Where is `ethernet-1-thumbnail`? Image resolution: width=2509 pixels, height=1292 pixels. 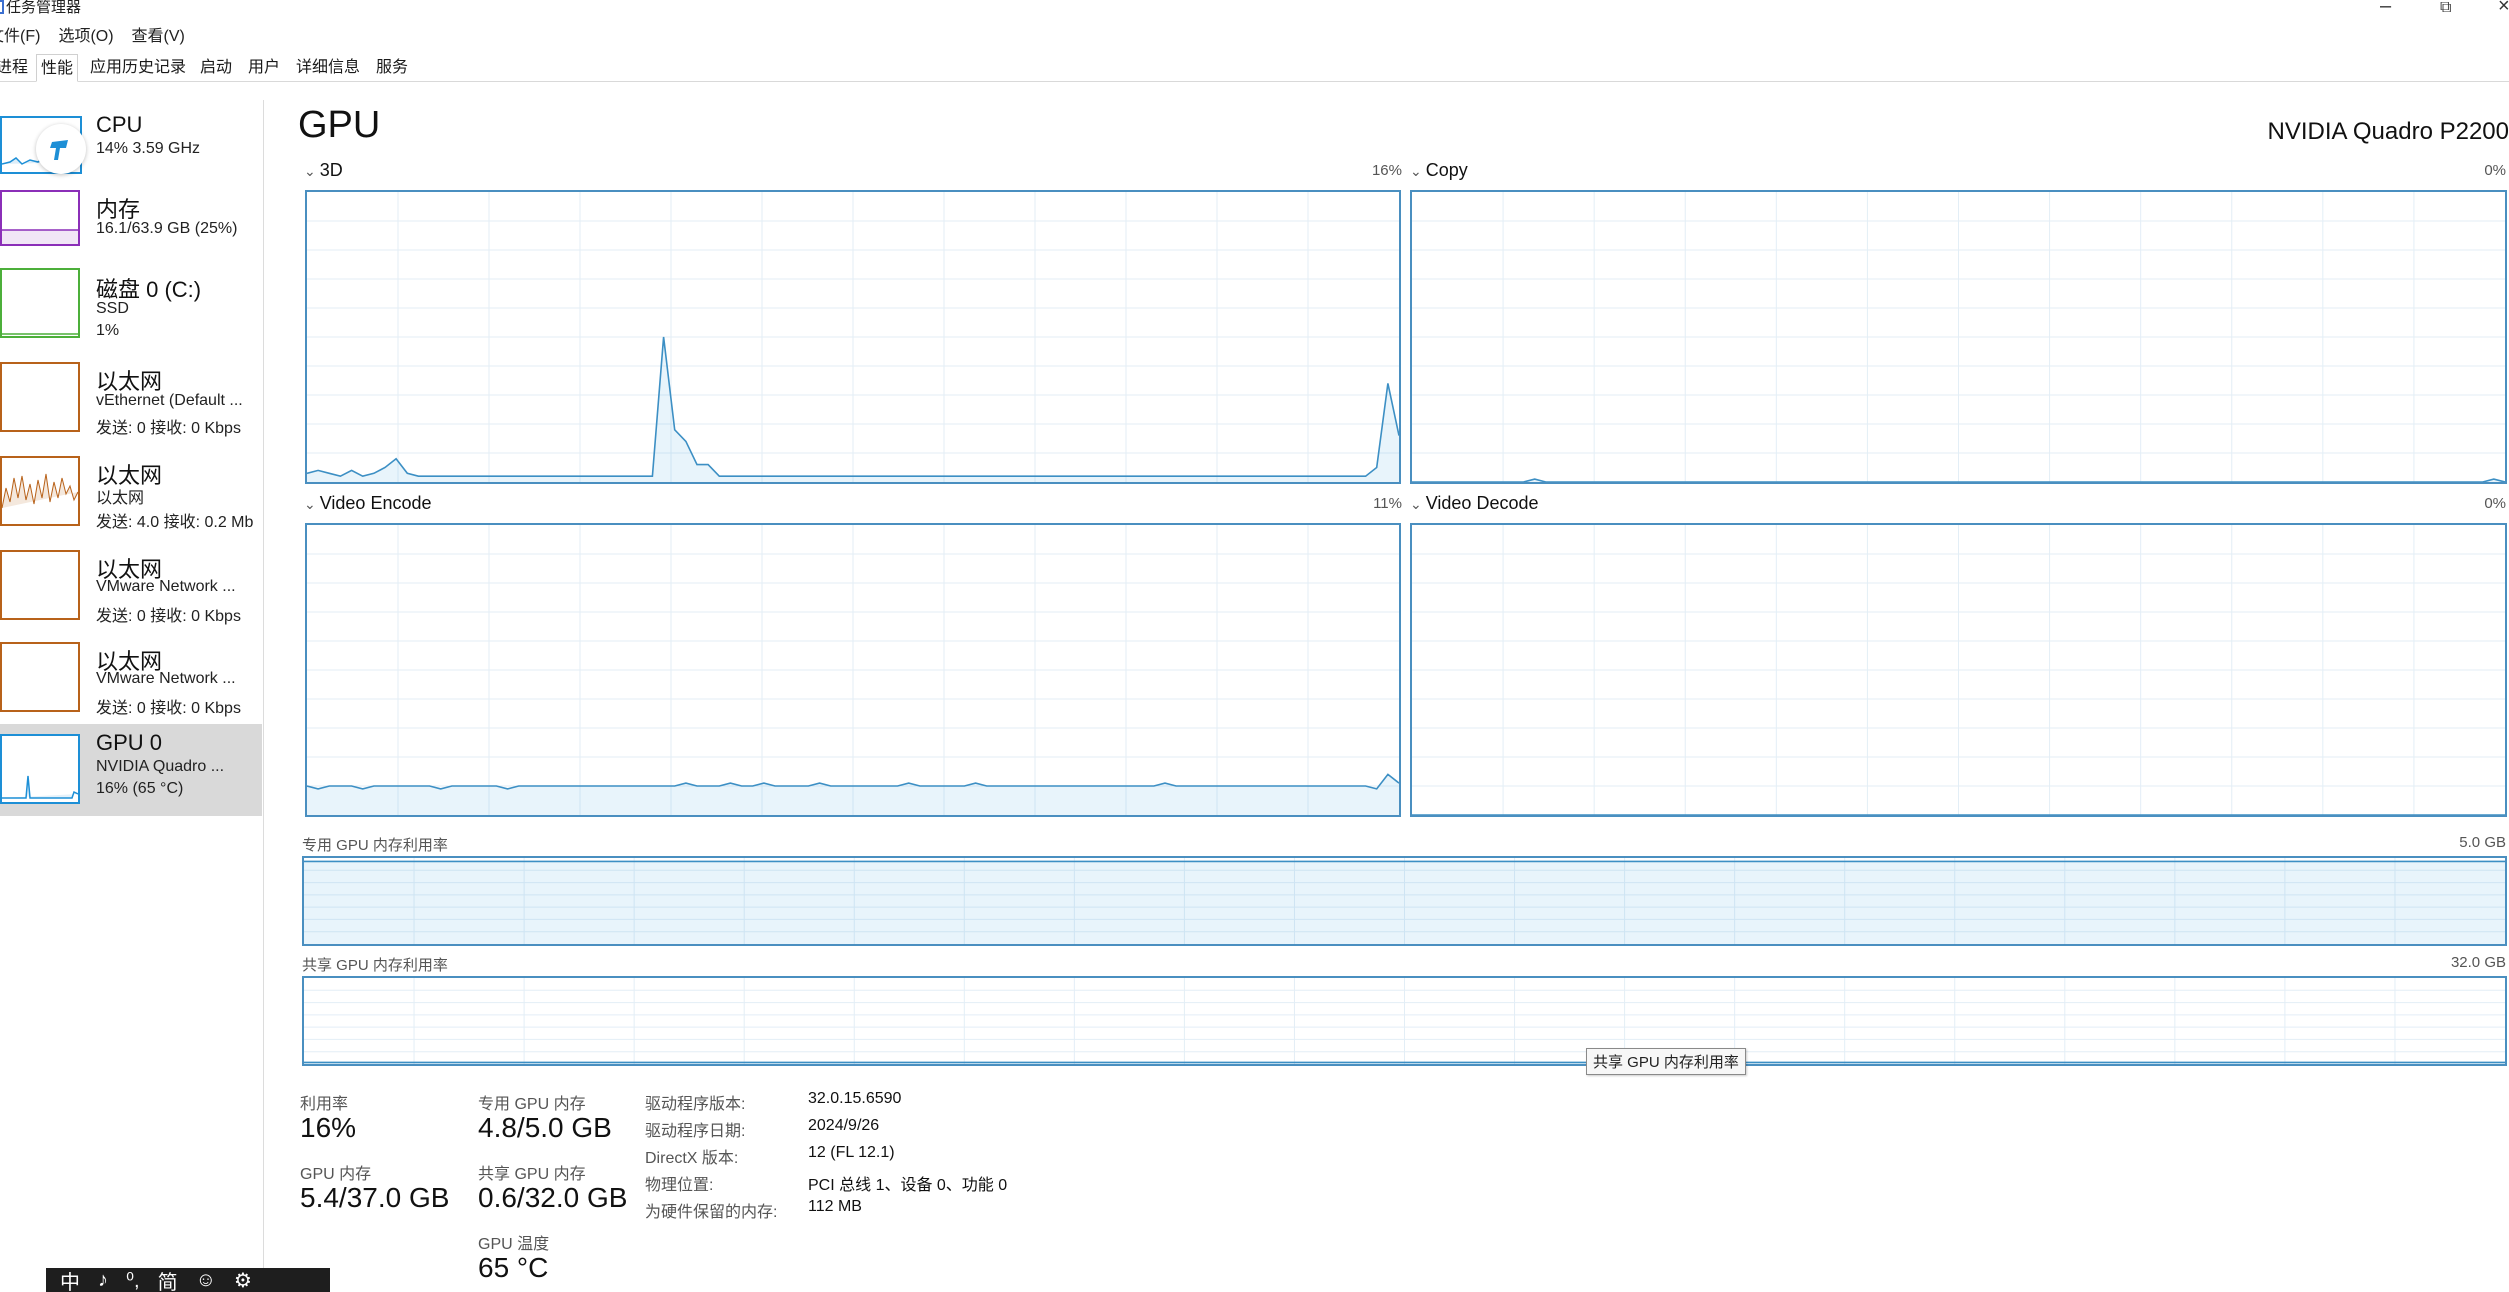
ethernet-1-thumbnail is located at coordinates (40, 397).